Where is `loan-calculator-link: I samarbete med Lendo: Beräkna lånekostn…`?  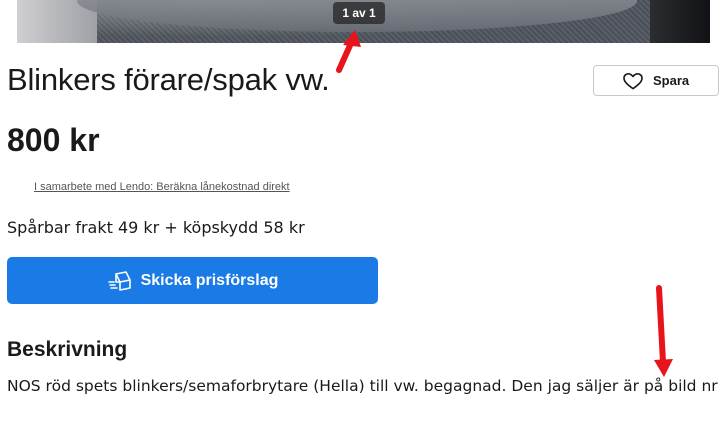
loan-calculator-link: I samarbete med Lendo: Beräkna lånekostn… is located at coordinates (162, 187).